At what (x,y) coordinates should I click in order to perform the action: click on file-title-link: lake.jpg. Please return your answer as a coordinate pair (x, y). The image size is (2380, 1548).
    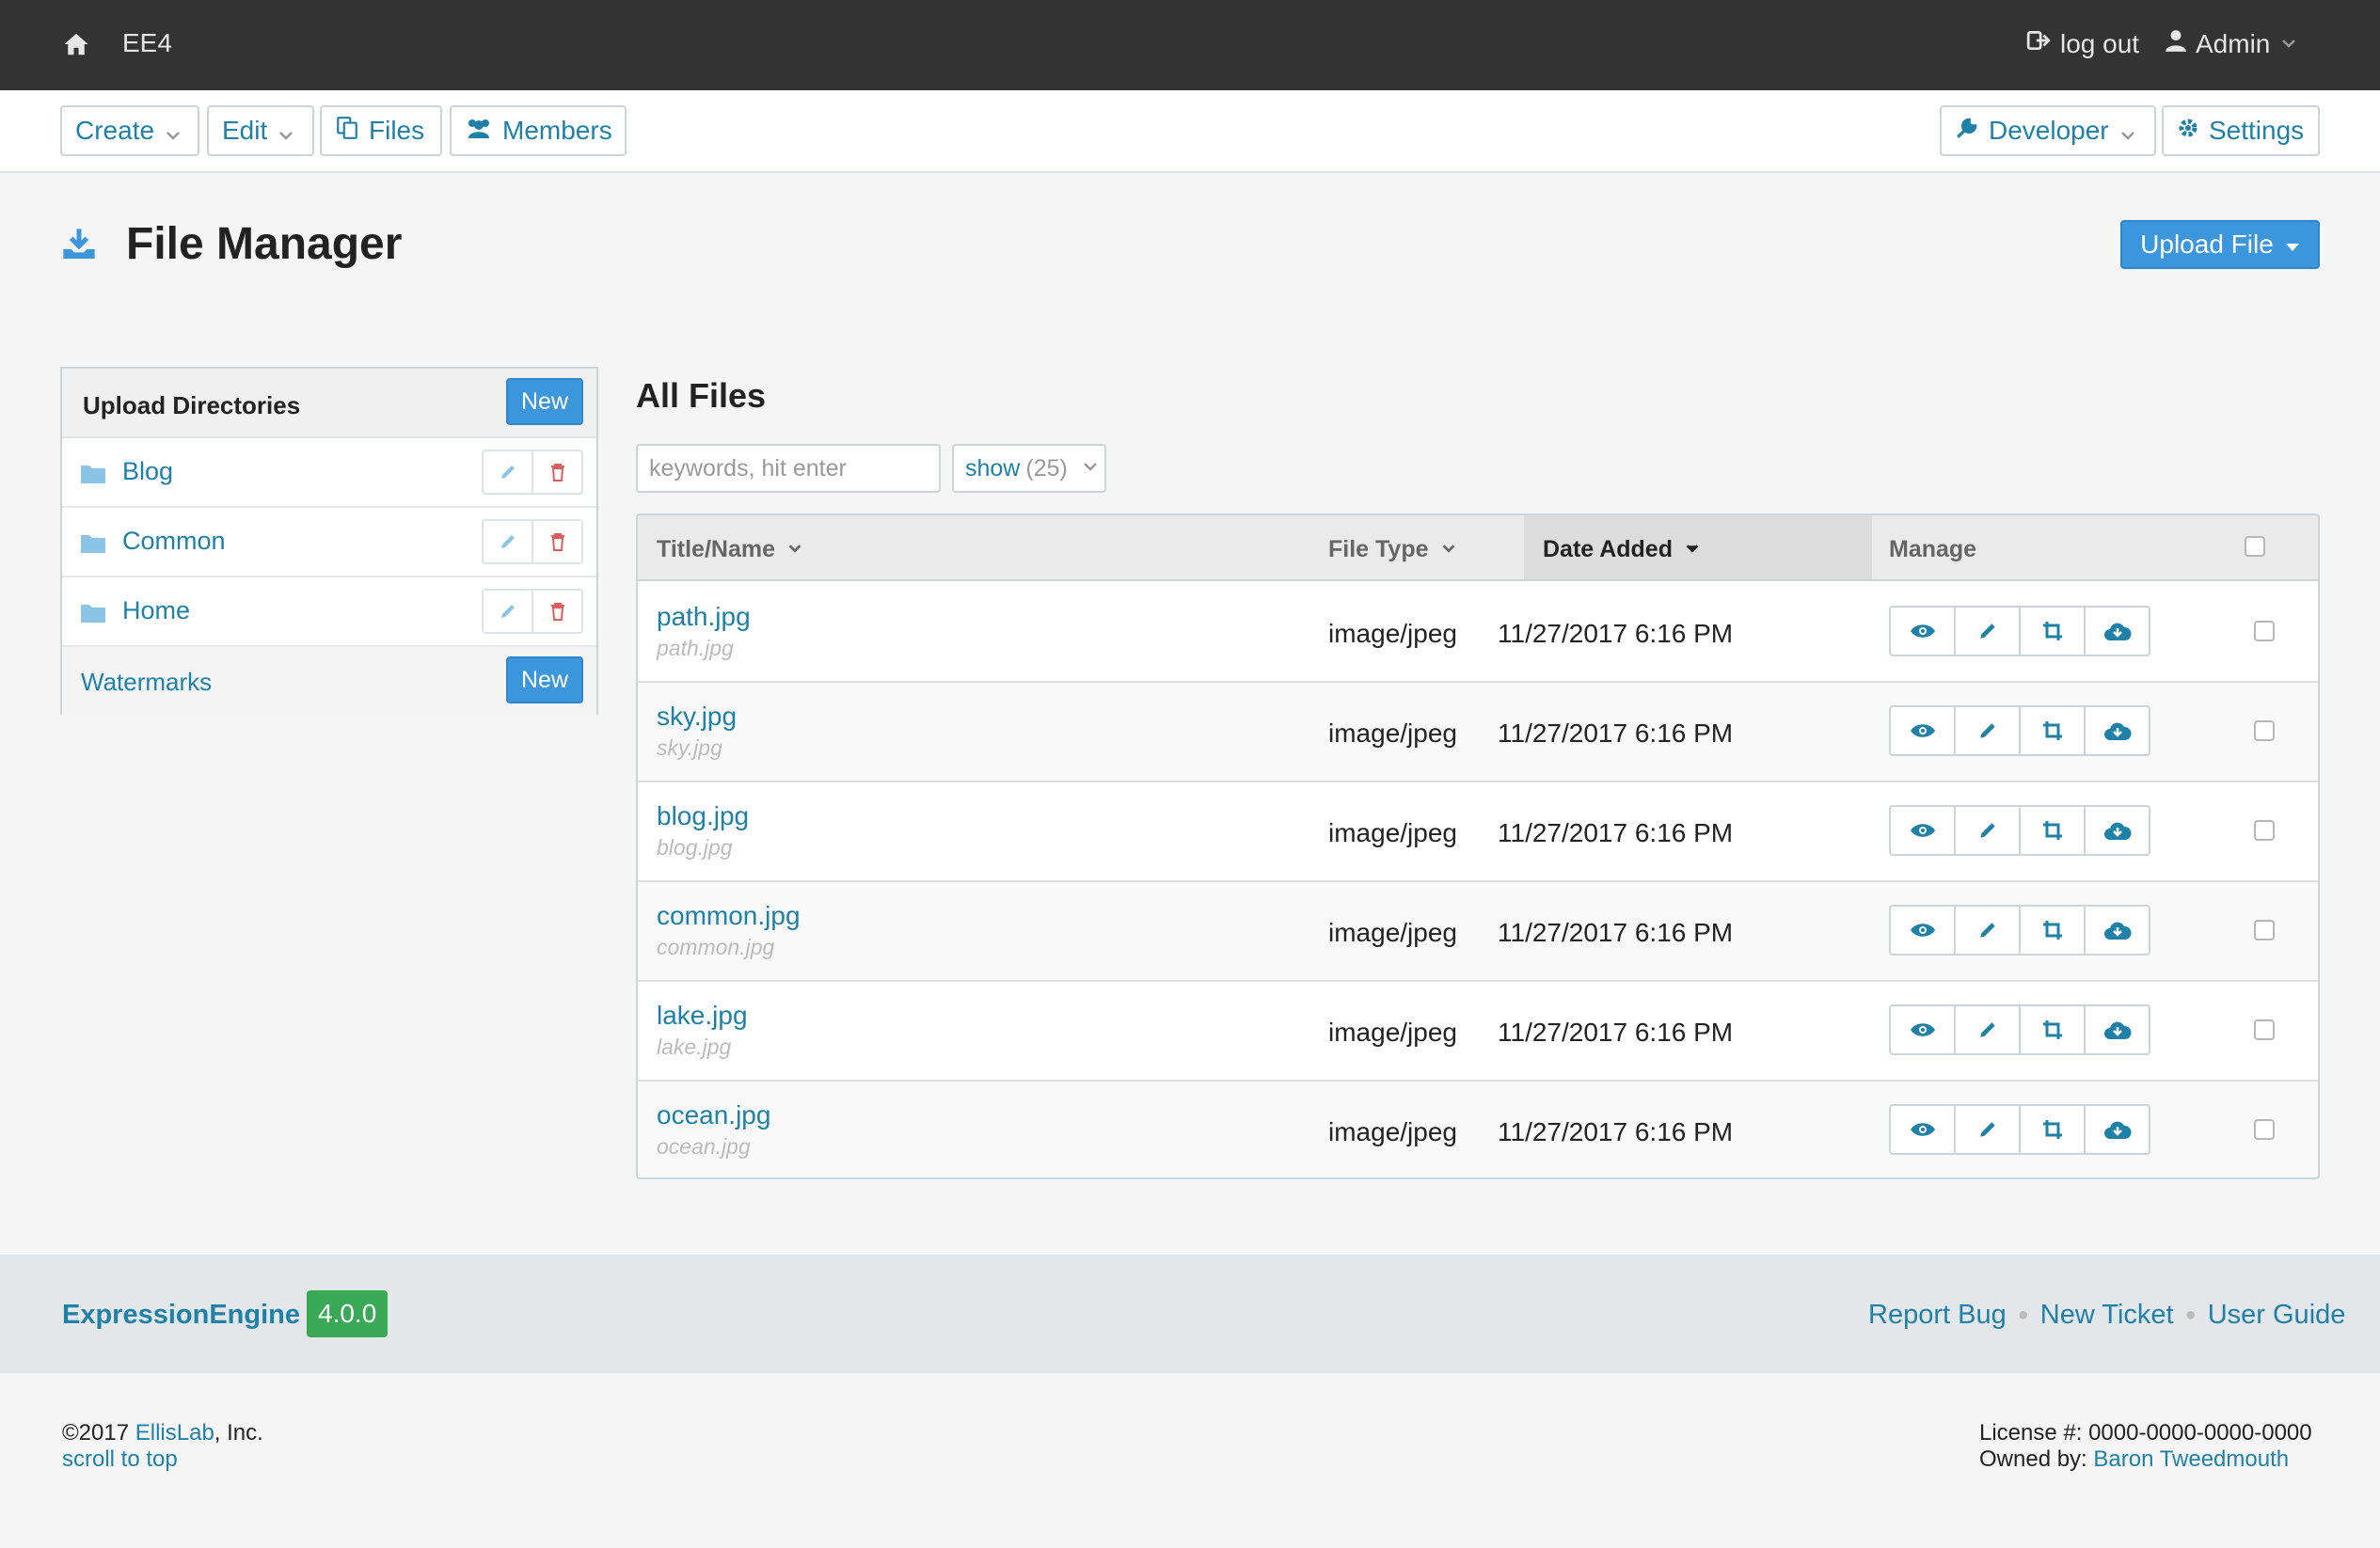
    Looking at the image, I should click on (702, 1016).